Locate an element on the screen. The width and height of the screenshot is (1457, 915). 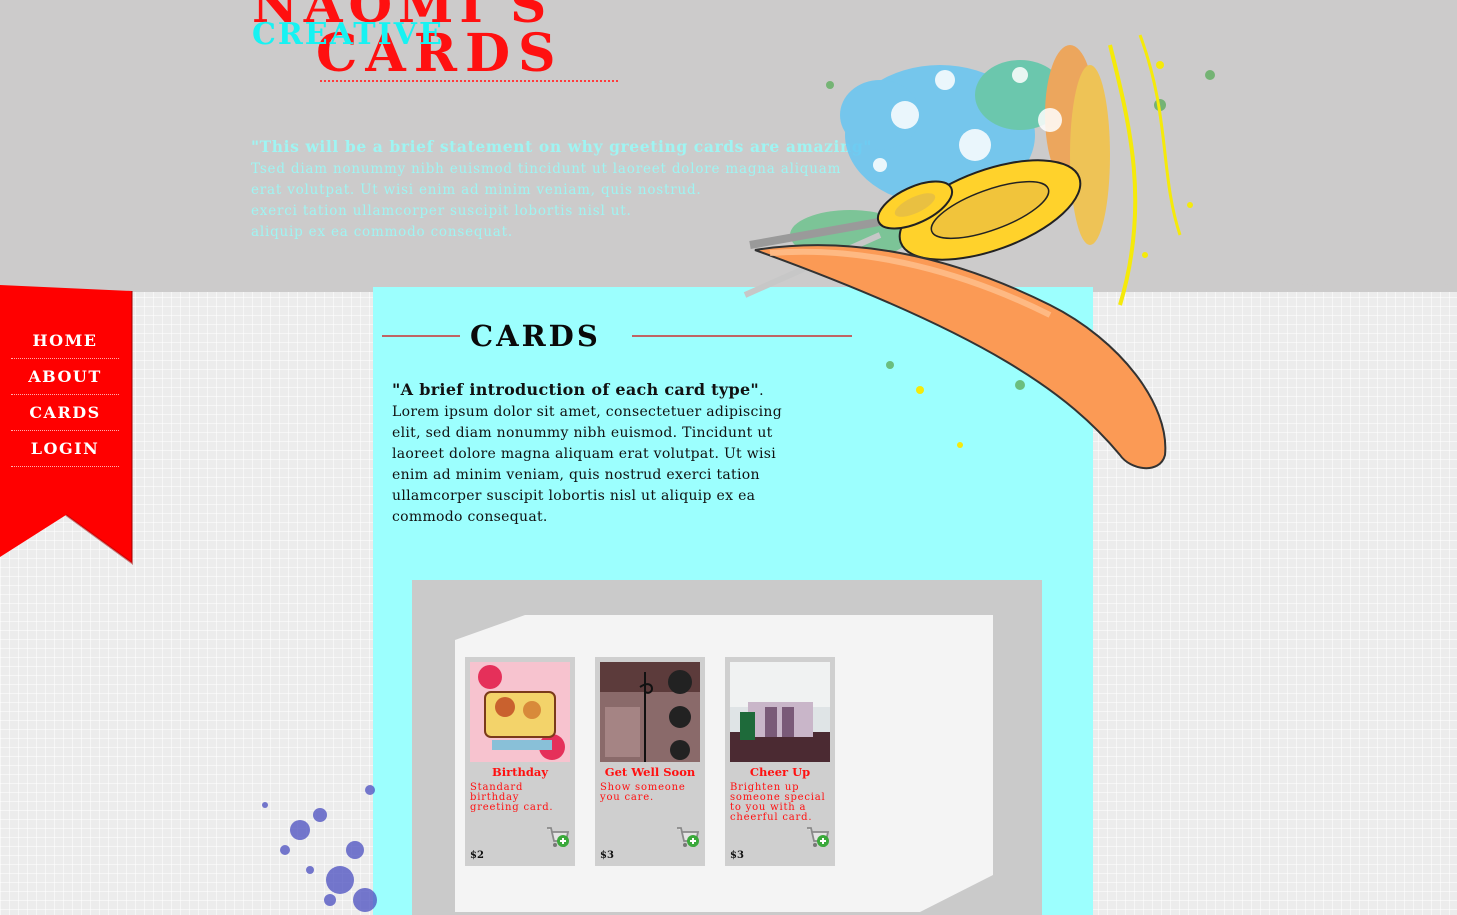
nav-item-login: LOGIN is located at coordinates (65, 449).